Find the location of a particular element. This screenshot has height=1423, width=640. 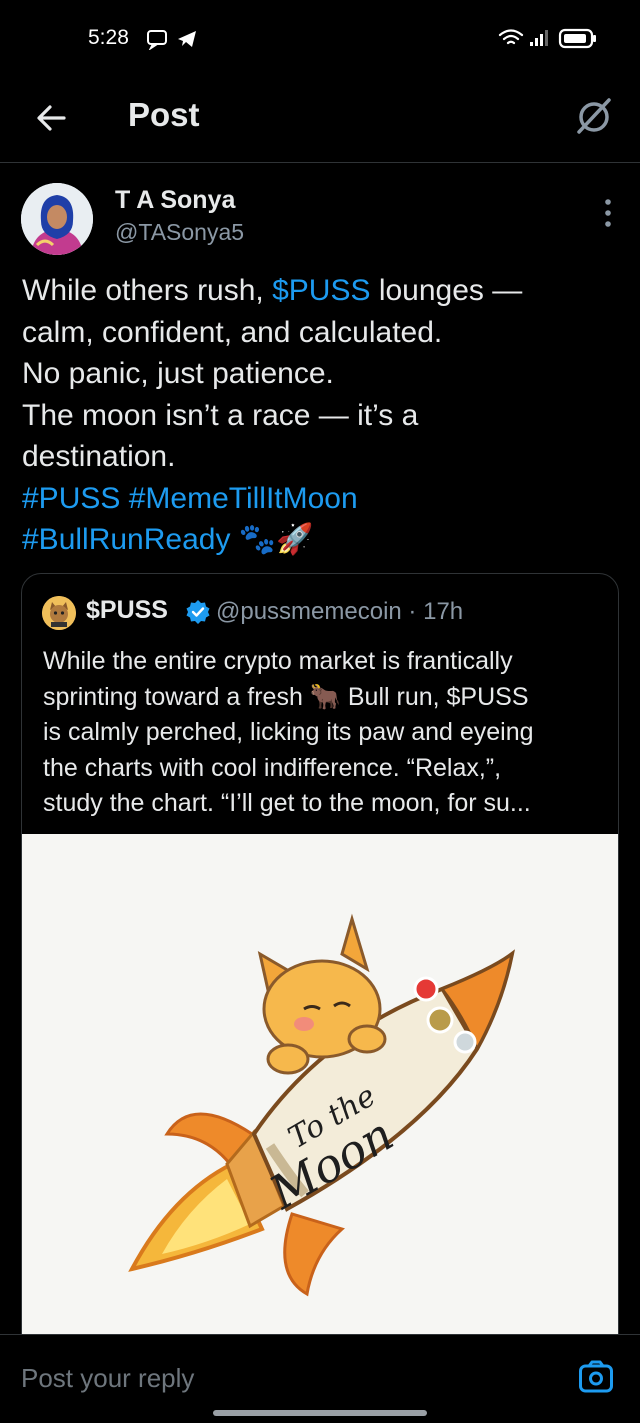

quoted-handle-time: @pussmemecoin · 17h is located at coordinates (340, 611).